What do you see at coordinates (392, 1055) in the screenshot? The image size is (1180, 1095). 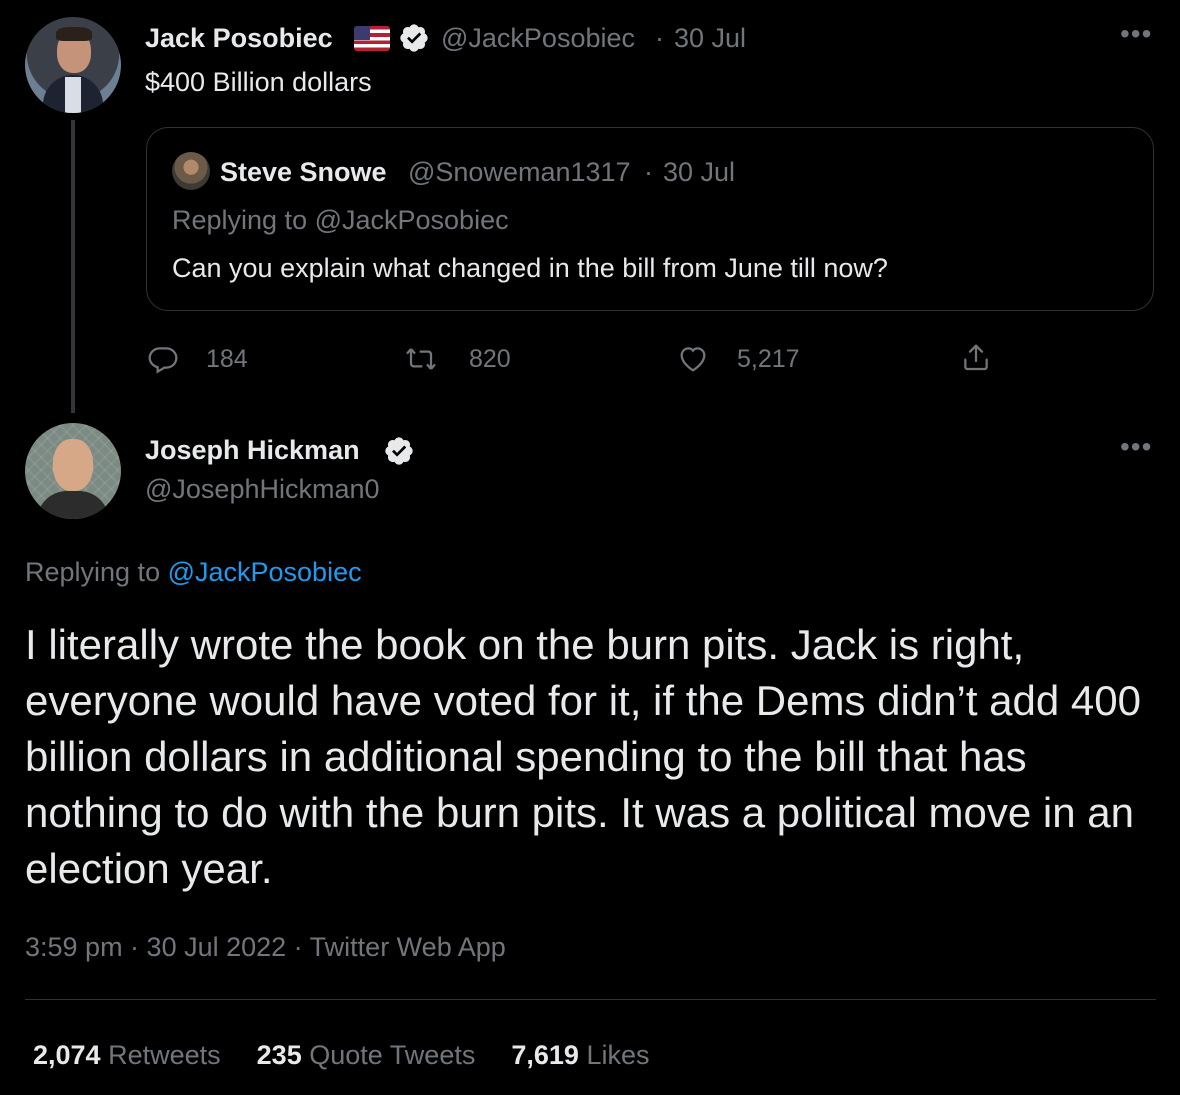 I see `quotes-label: Quote Tweets` at bounding box center [392, 1055].